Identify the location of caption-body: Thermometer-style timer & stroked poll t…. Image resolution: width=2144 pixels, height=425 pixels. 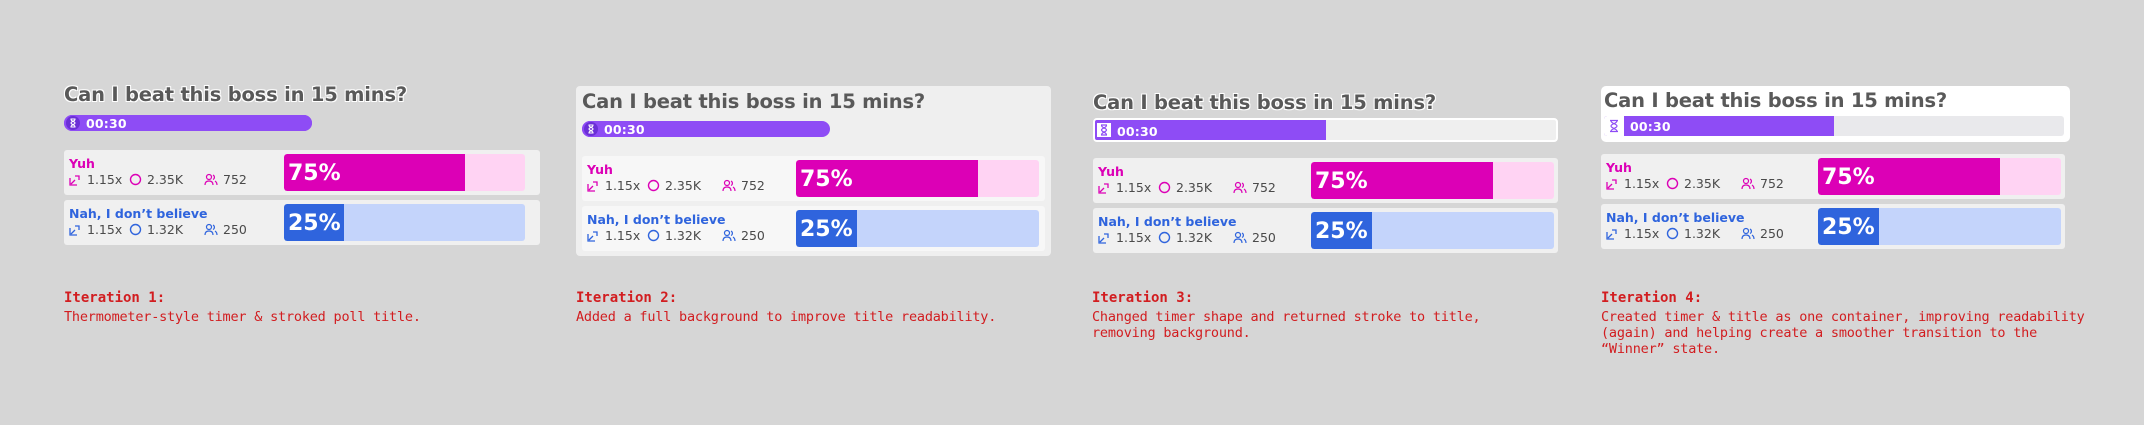
(242, 317).